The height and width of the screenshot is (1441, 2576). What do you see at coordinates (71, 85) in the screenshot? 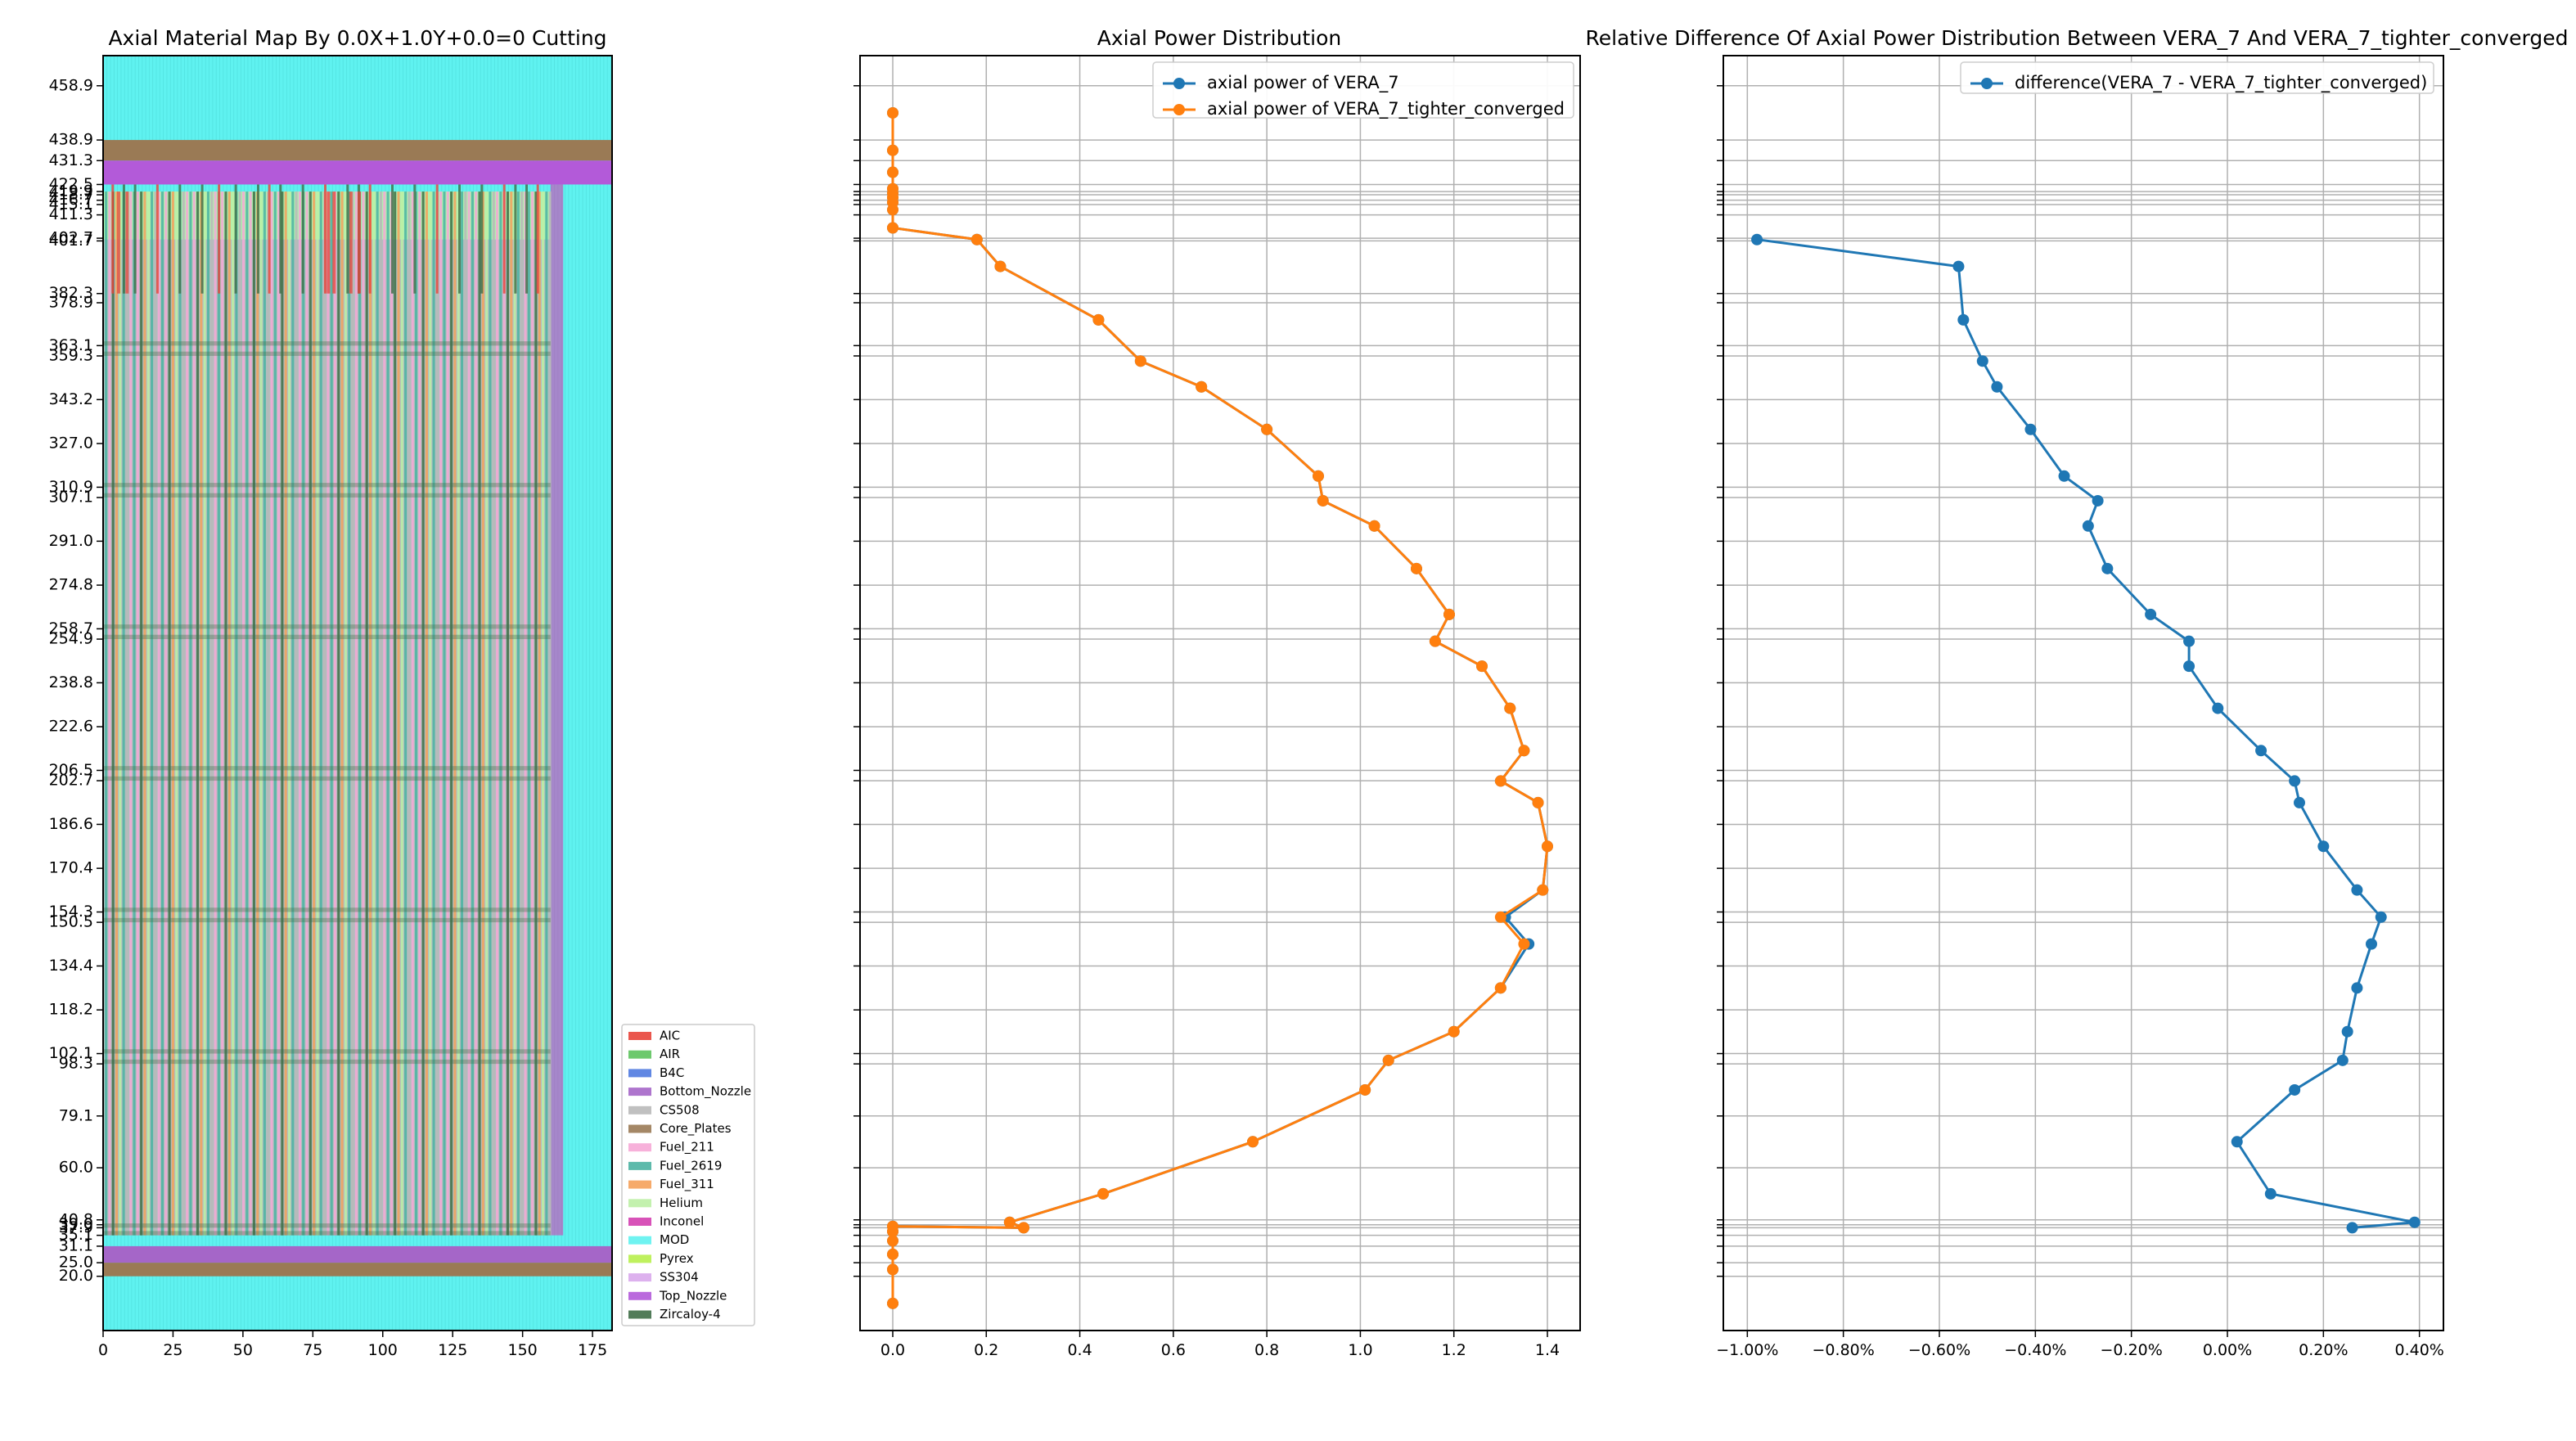
I see `y-tick-label: 458.9` at bounding box center [71, 85].